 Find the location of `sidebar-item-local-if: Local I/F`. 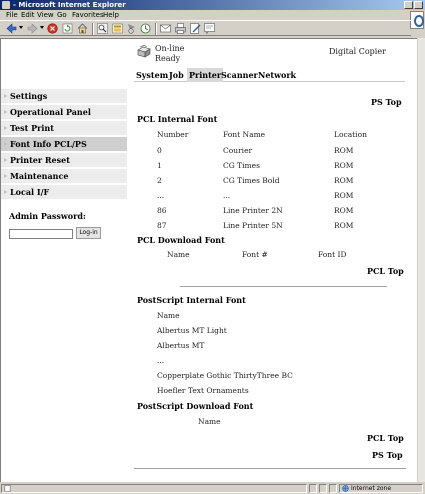

sidebar-item-local-if: Local I/F is located at coordinates (64, 192).